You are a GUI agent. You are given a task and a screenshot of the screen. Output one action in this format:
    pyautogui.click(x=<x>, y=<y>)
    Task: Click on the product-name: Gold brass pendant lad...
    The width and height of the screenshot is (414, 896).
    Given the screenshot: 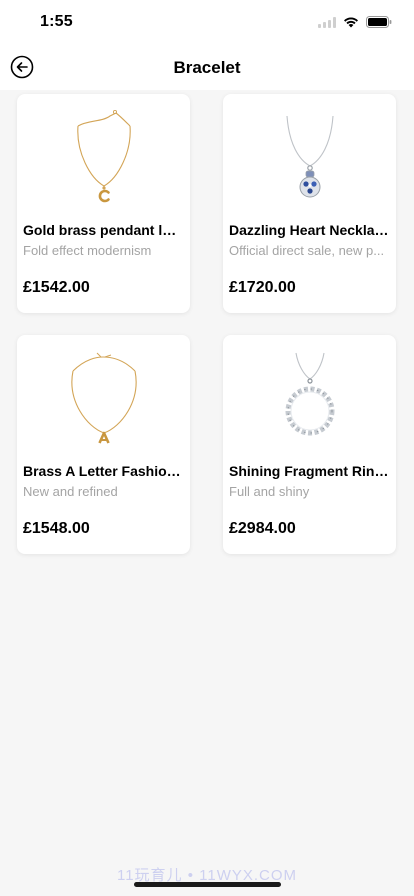 What is the action you would take?
    pyautogui.click(x=103, y=230)
    